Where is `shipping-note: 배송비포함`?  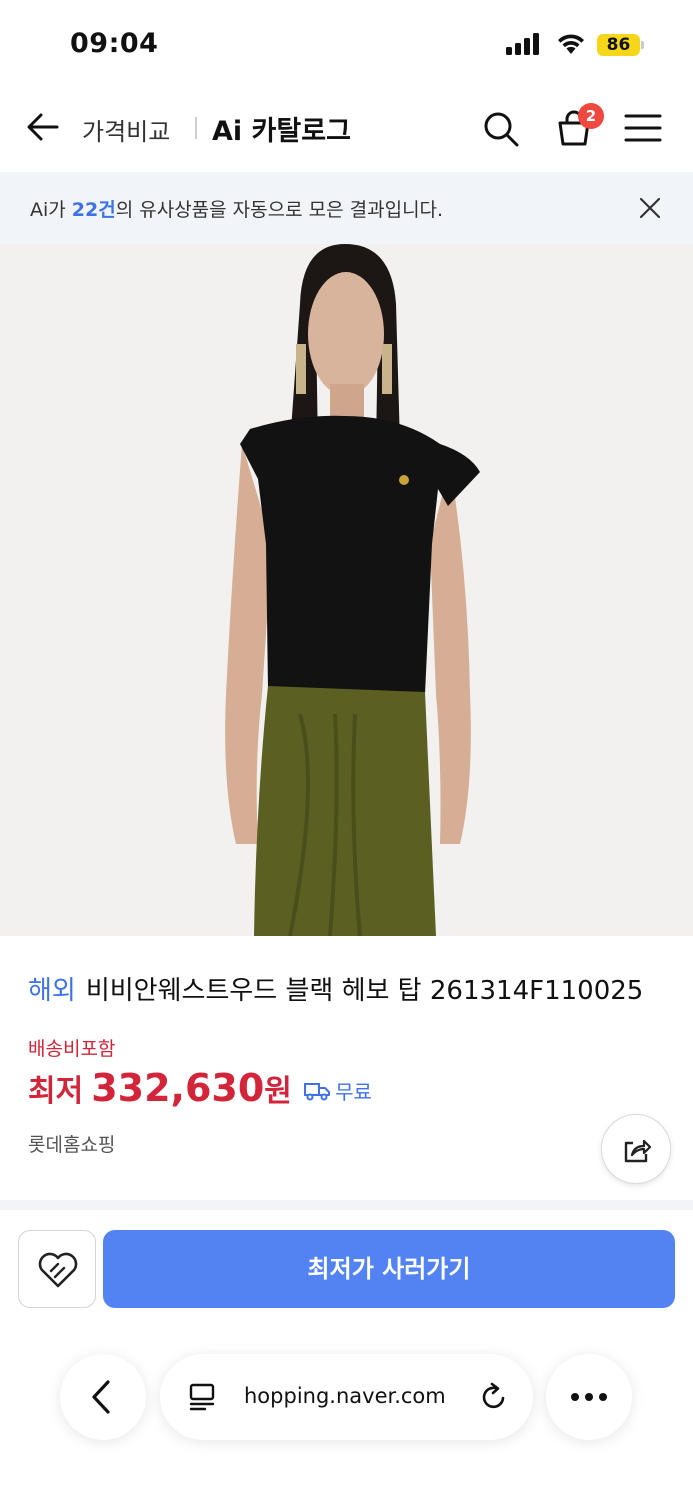 shipping-note: 배송비포함 is located at coordinates (72, 1049).